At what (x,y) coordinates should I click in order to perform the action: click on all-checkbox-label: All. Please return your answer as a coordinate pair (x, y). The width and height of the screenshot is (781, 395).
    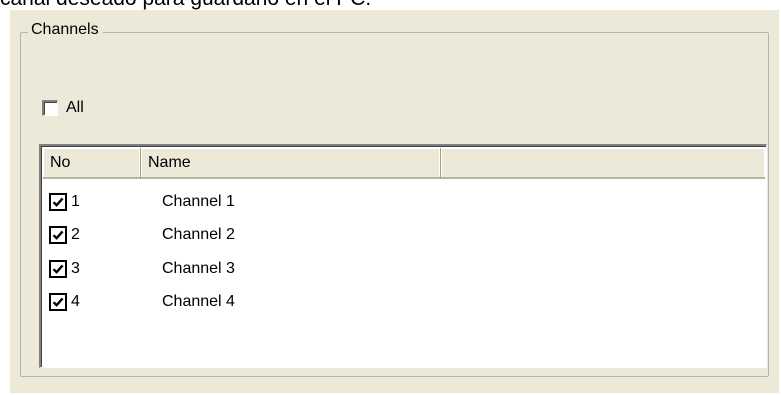
    Looking at the image, I should click on (75, 107).